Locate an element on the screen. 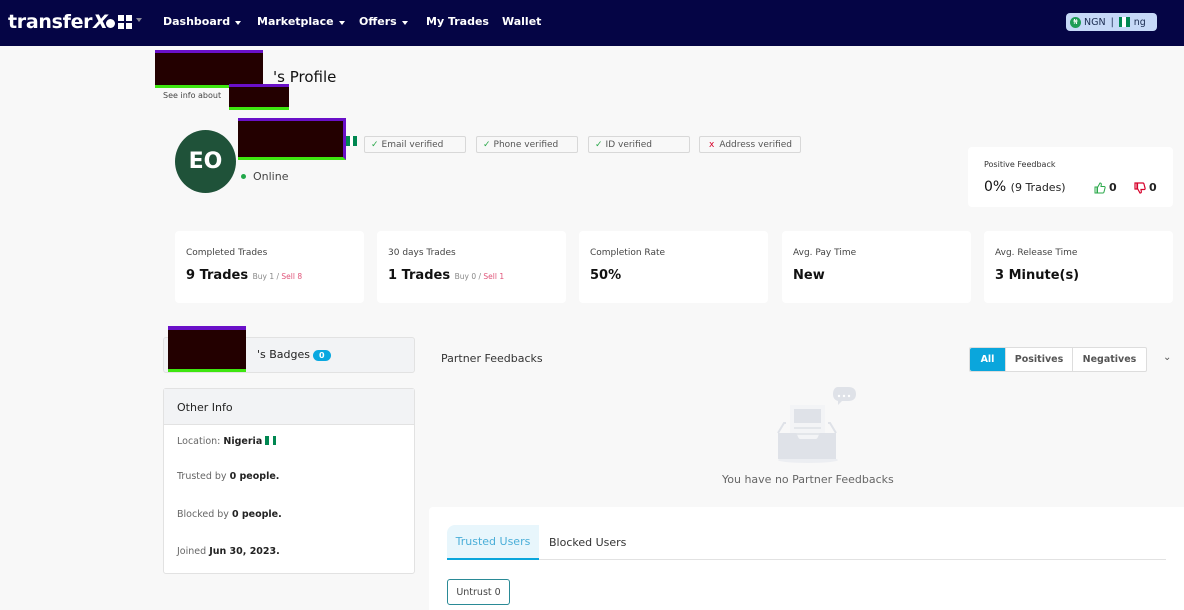  nav-offers: Offers is located at coordinates (383, 21).